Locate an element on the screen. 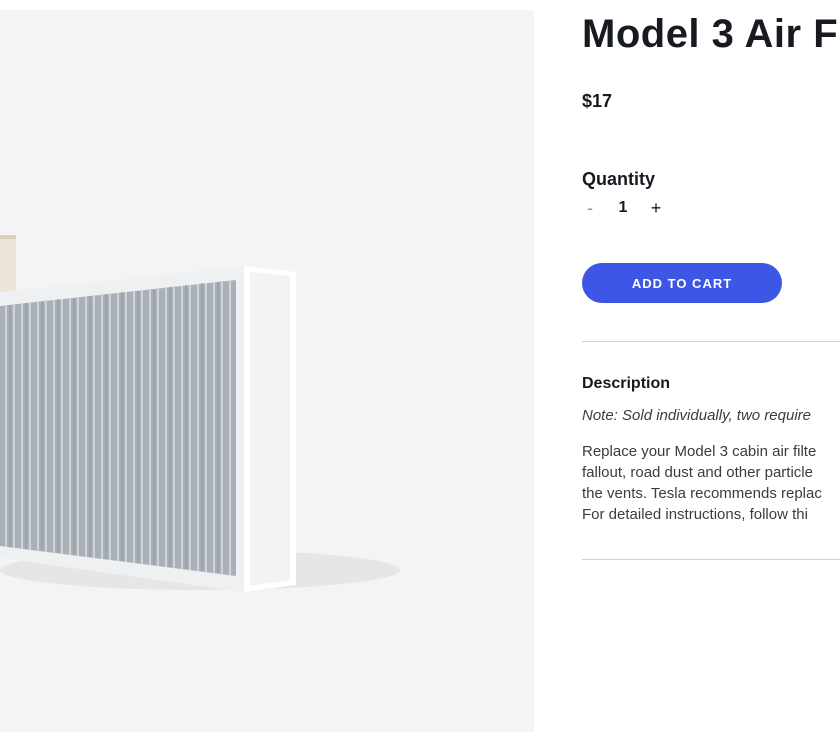  quantity-stepper: - 1 + is located at coordinates (624, 208).